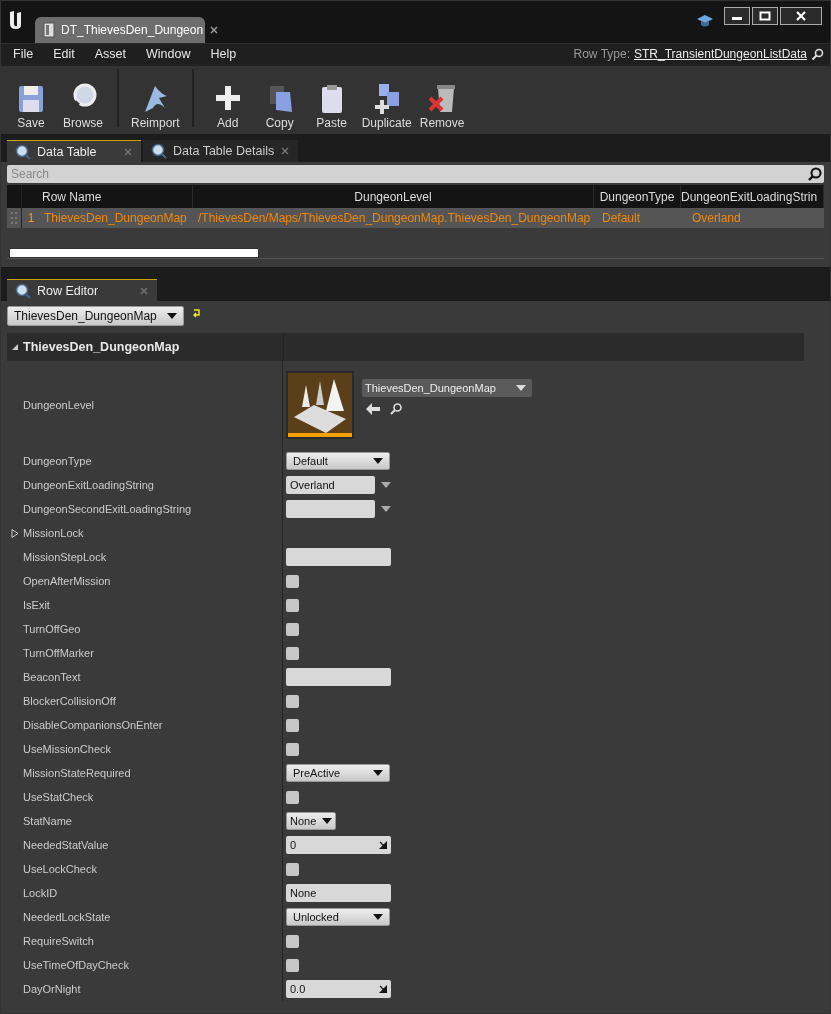  I want to click on browse-button, so click(396, 409).